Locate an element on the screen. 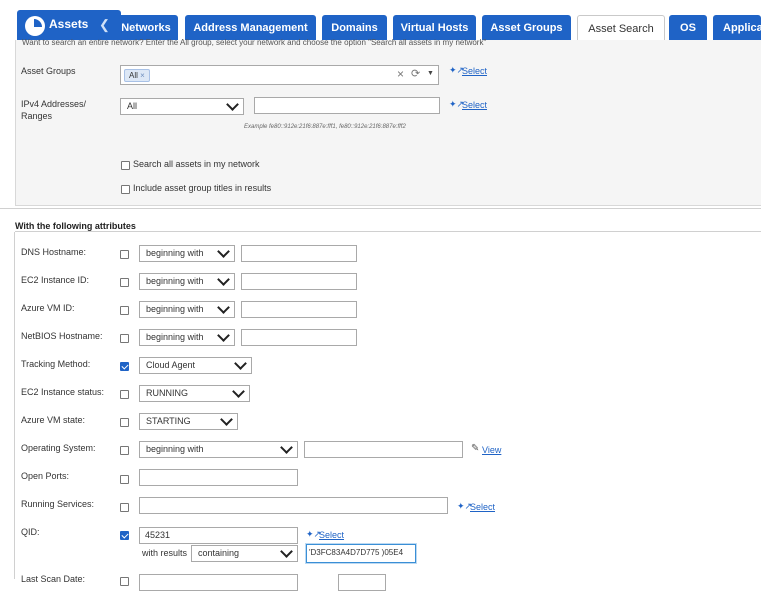 The image size is (761, 591). netbios-match-value: beginning with is located at coordinates (175, 337).